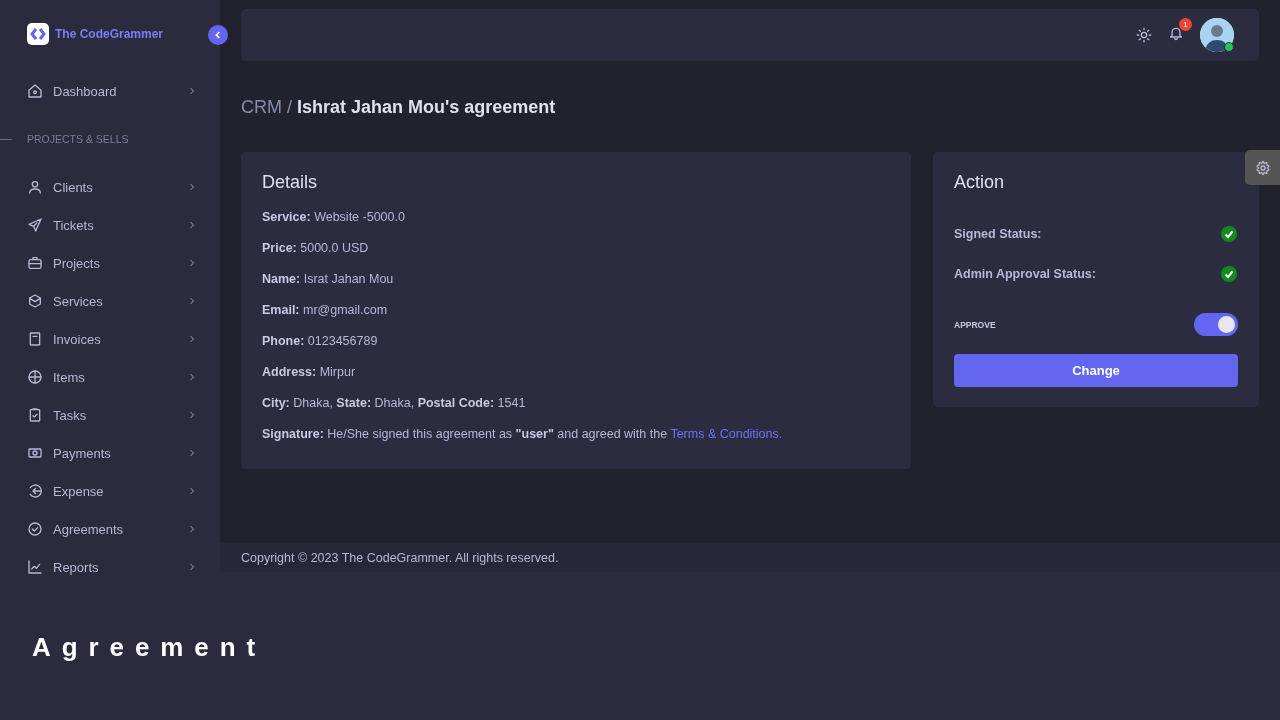 Image resolution: width=1280 pixels, height=720 pixels. Describe the element at coordinates (328, 279) in the screenshot. I see `detail-line: Name: Israt Jahan Mou` at that location.